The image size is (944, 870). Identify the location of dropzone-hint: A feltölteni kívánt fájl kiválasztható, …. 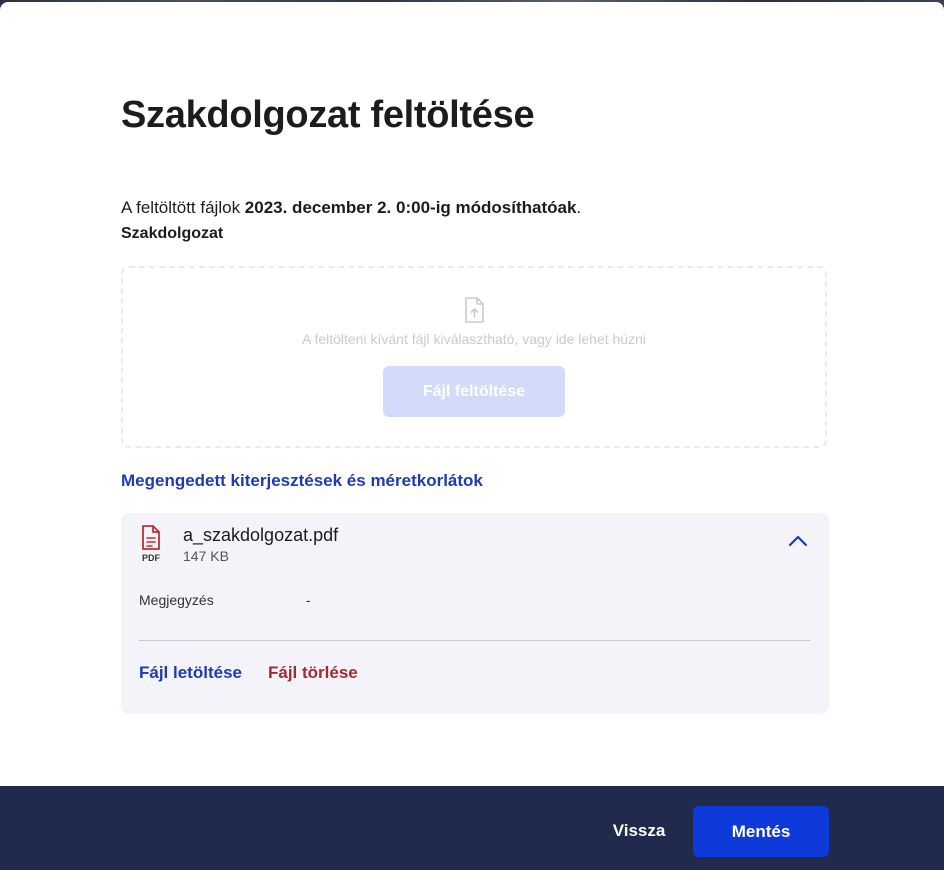
(474, 339).